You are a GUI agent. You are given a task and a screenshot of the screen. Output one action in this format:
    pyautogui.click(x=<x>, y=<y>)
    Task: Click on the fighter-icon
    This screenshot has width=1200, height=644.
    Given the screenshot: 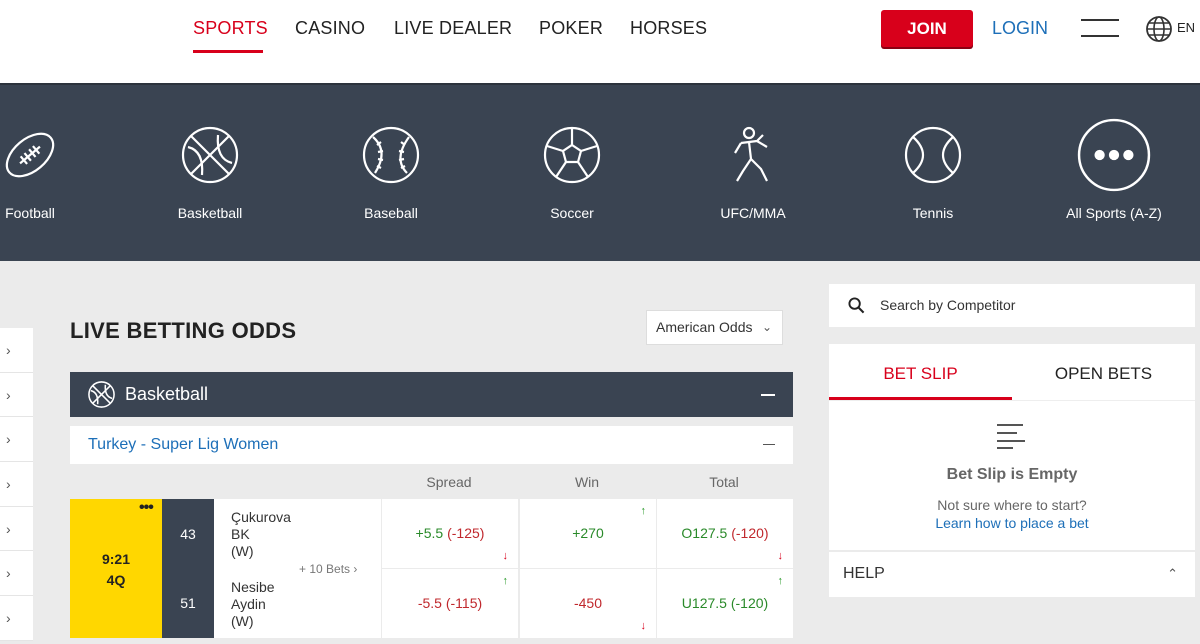 What is the action you would take?
    pyautogui.click(x=751, y=154)
    